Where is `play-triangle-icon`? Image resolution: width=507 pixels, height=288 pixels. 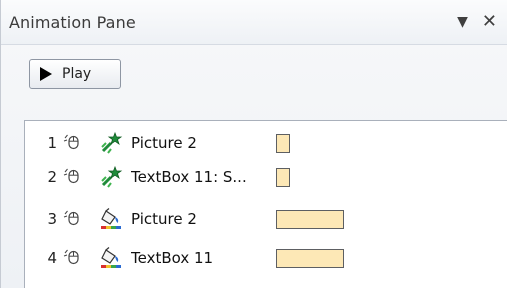
play-triangle-icon is located at coordinates (46, 74).